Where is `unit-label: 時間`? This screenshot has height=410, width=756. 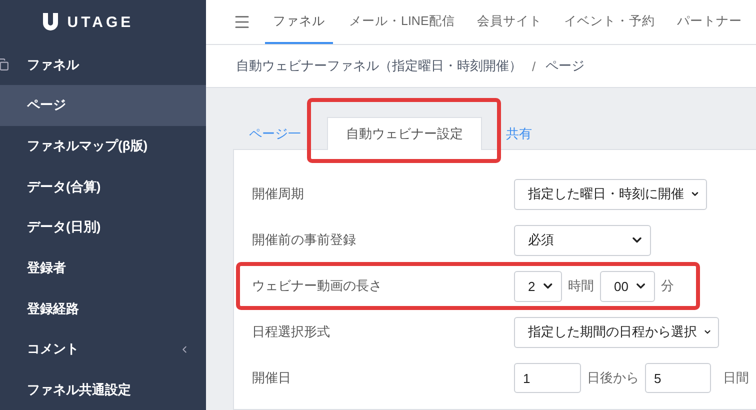
unit-label: 時間 is located at coordinates (581, 286).